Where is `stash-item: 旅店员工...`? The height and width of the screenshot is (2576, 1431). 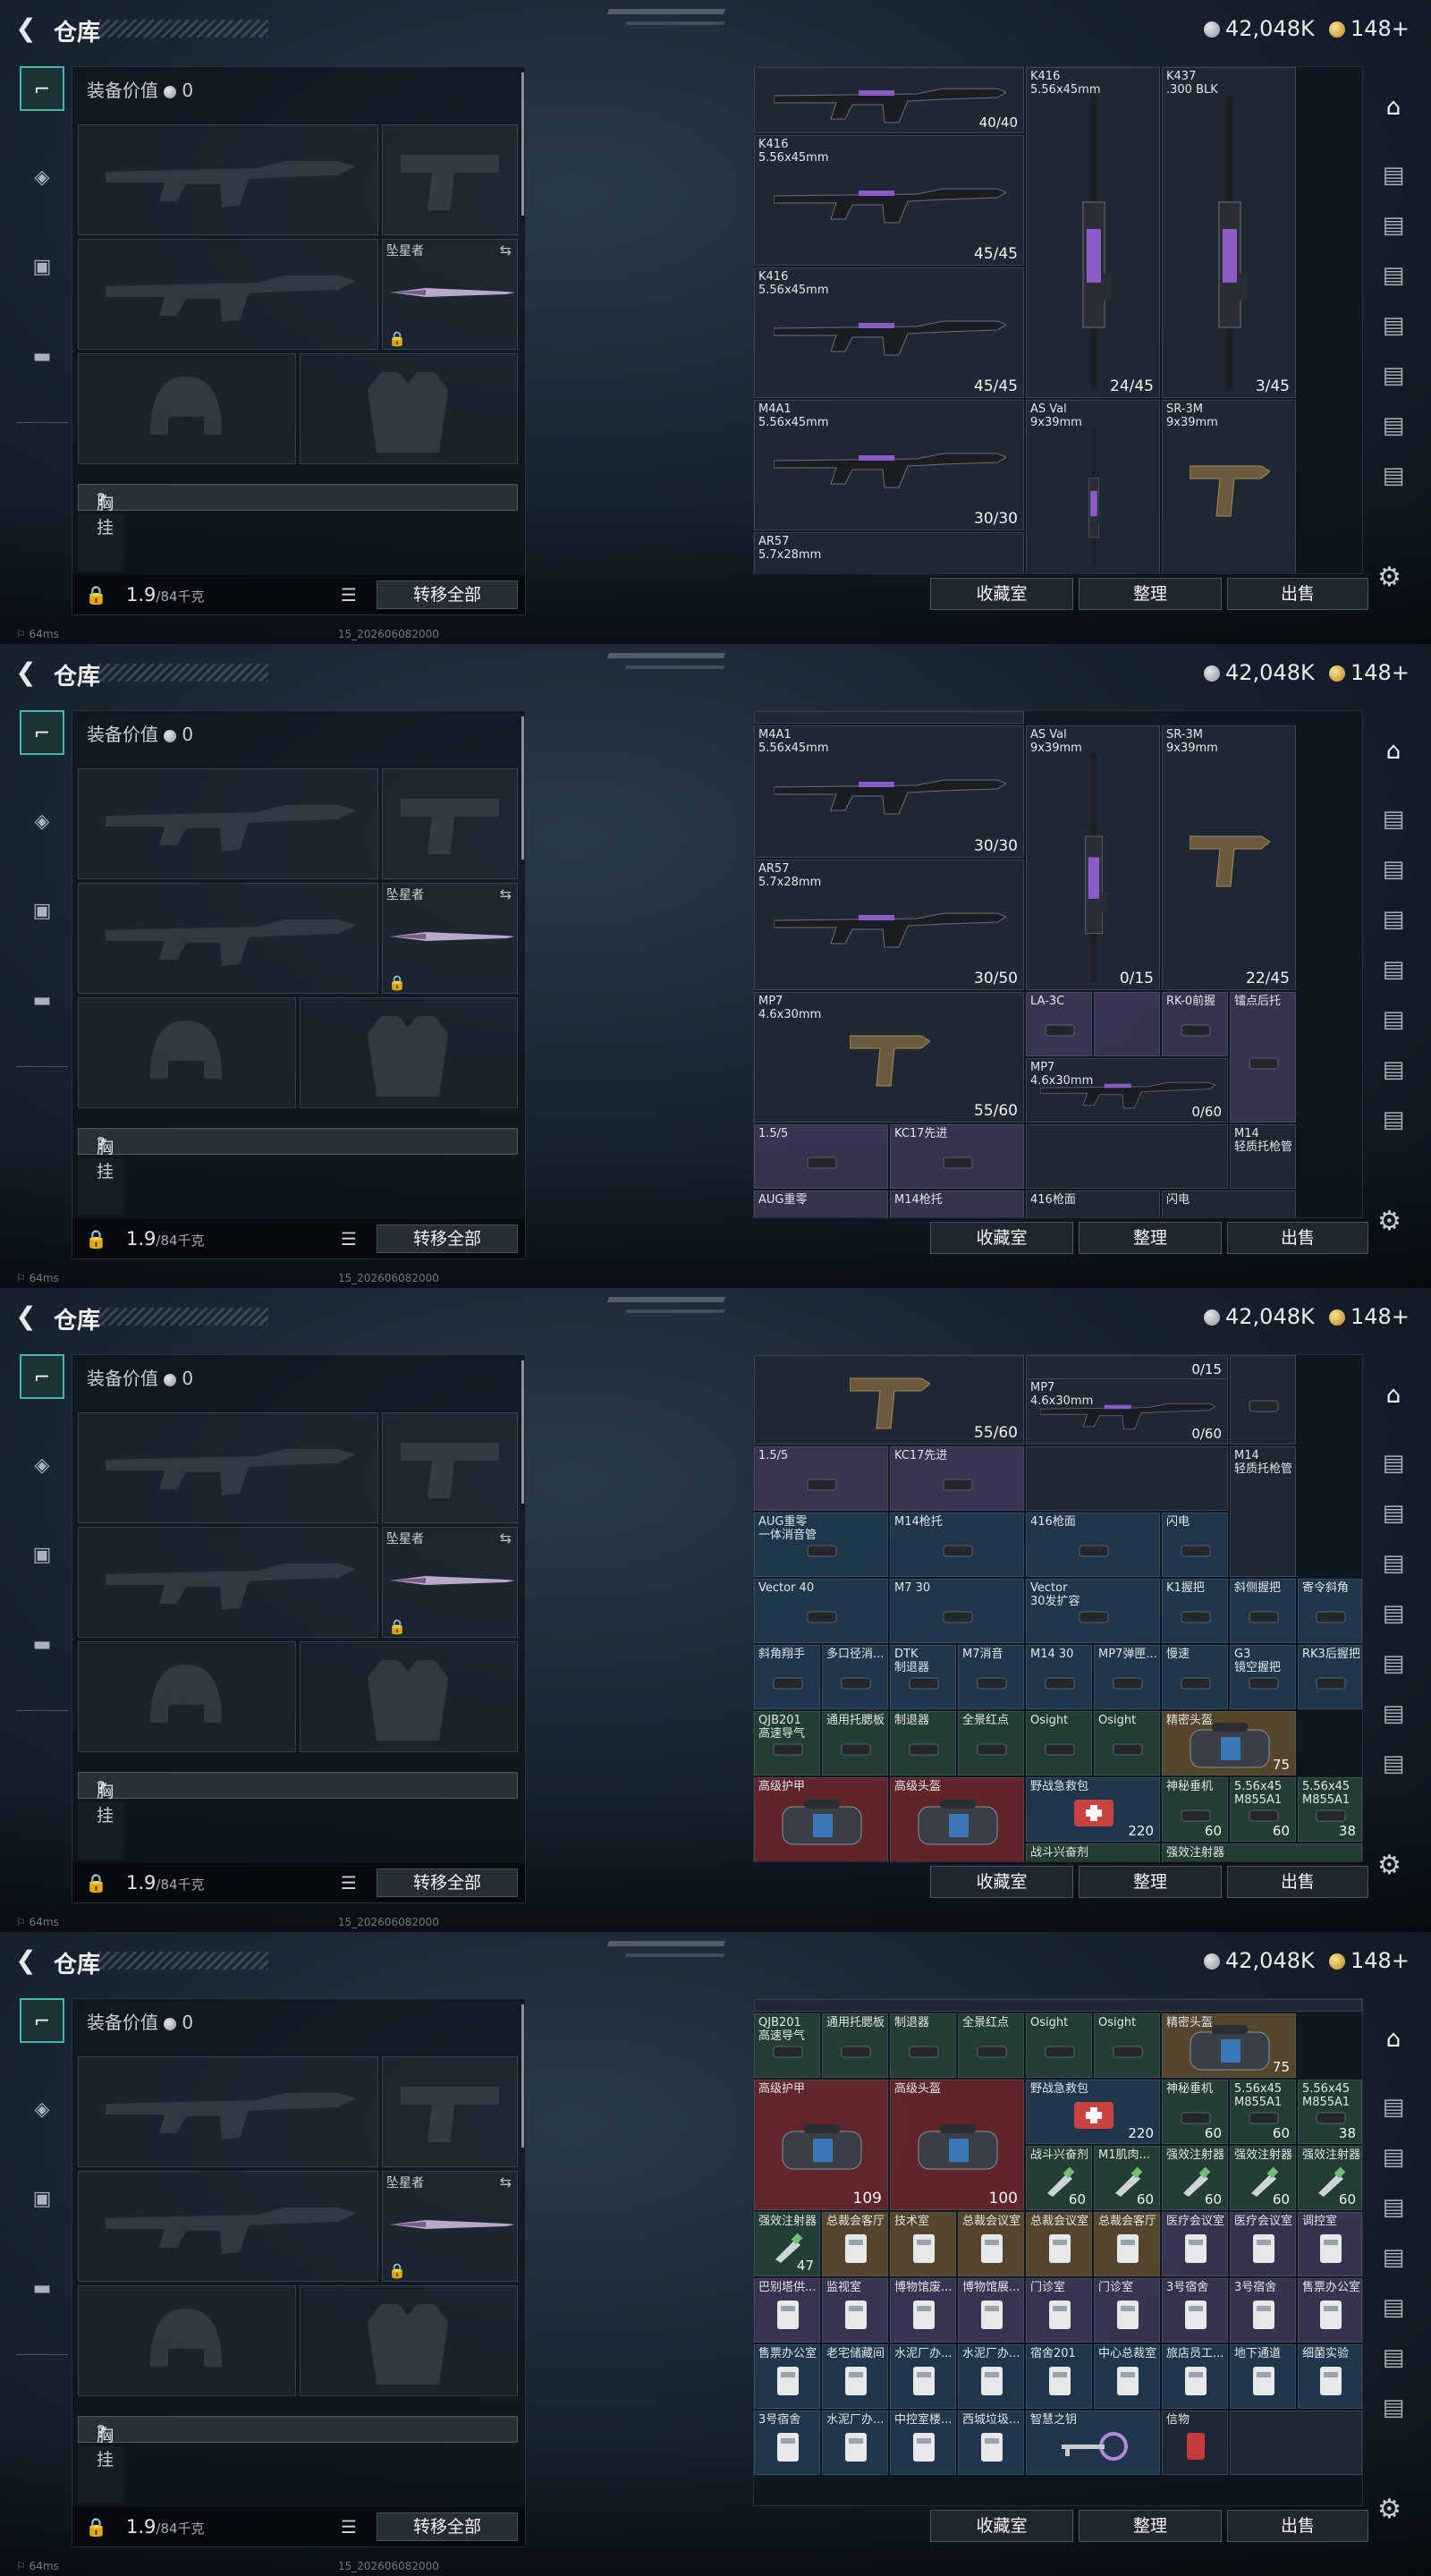 stash-item: 旅店员工... is located at coordinates (1195, 2376).